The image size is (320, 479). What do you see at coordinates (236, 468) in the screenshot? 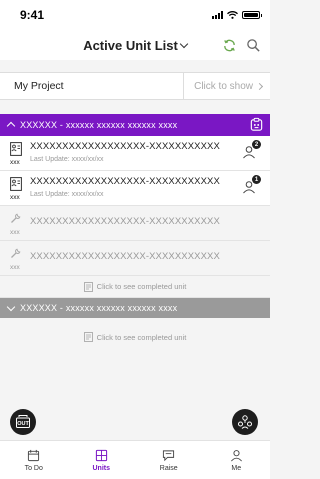
I see `tab-label: Me` at bounding box center [236, 468].